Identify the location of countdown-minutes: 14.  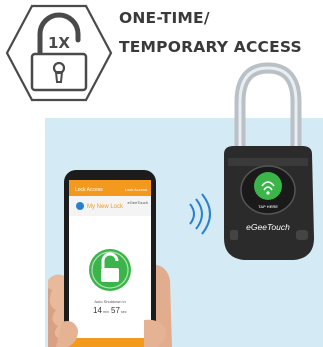
(97, 310).